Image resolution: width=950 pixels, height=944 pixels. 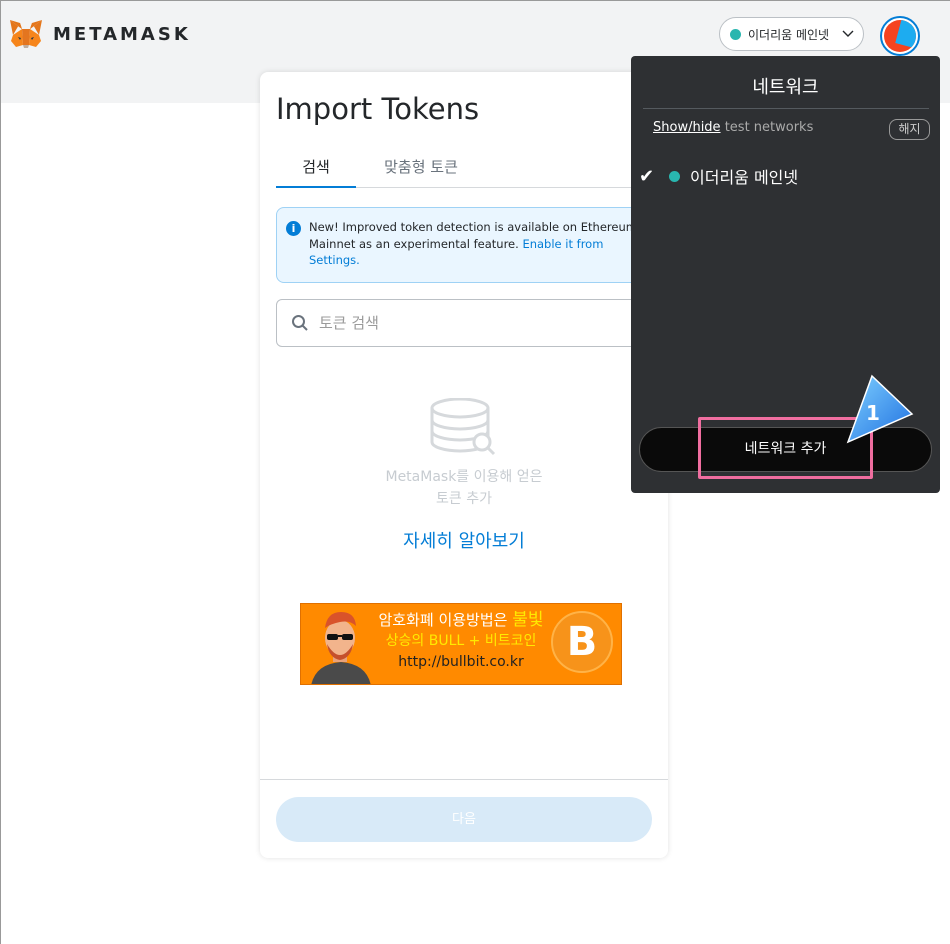 I want to click on man-with-sunglasses-illustration, so click(x=341, y=648).